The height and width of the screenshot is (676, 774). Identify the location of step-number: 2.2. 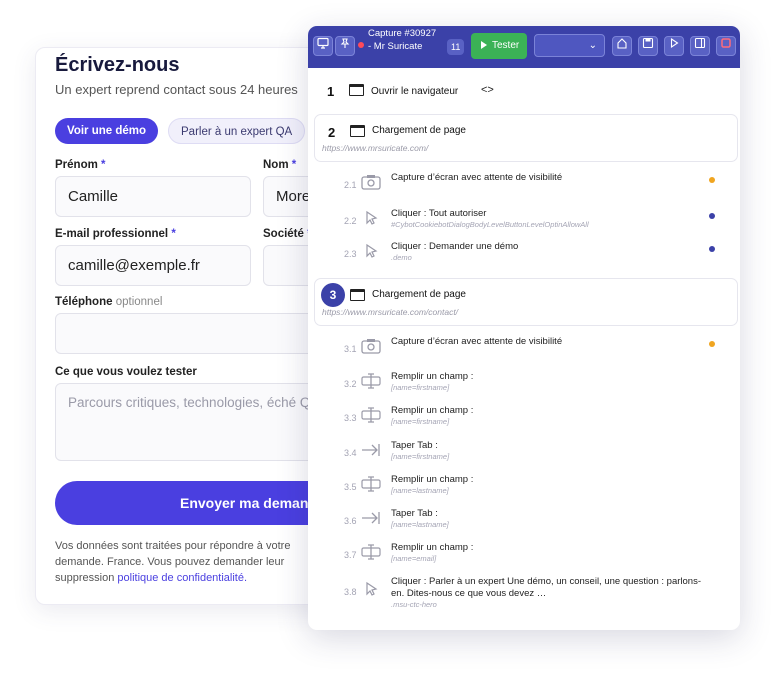
(350, 221).